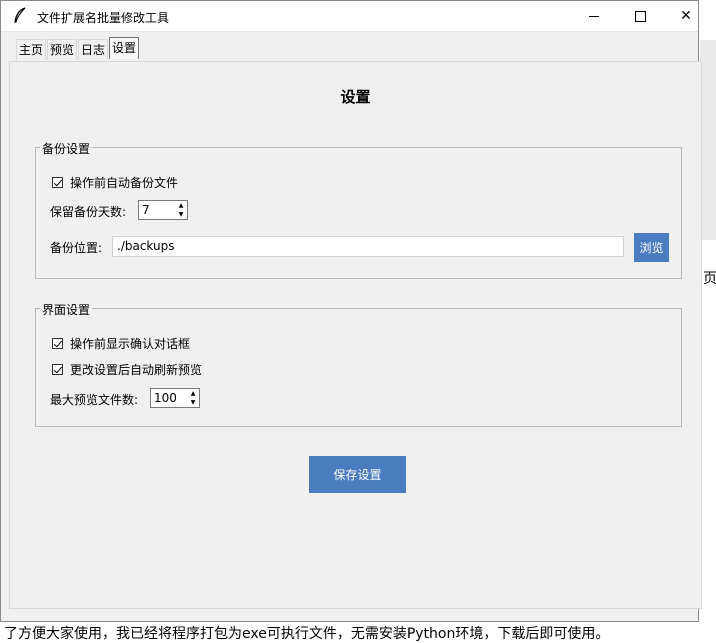 The image size is (716, 643). I want to click on save-settings-button: 保存设置, so click(357, 474).